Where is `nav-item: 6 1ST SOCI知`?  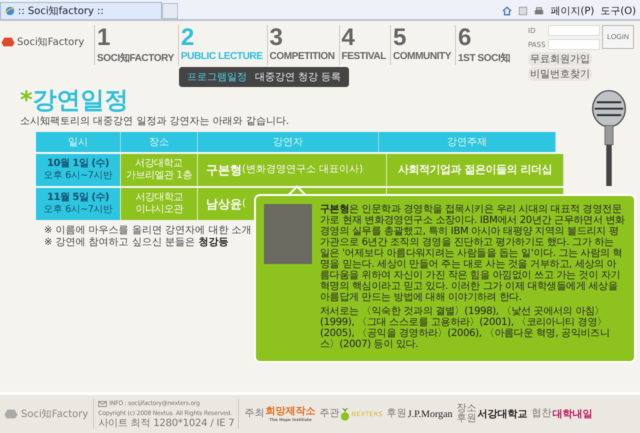
nav-item: 6 1ST SOCI知 is located at coordinates (482, 45).